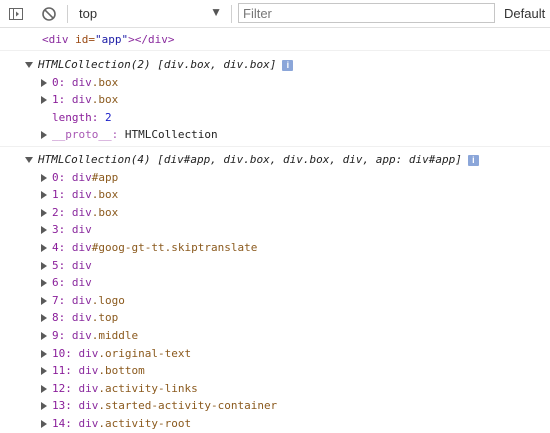  What do you see at coordinates (275, 118) in the screenshot?
I see `length-property: length: 2` at bounding box center [275, 118].